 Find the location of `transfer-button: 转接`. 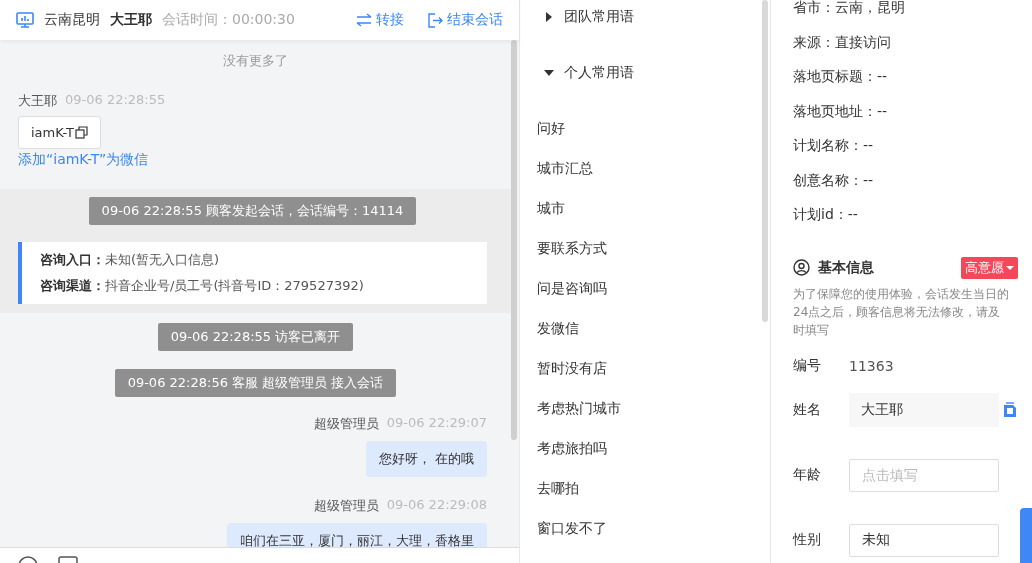

transfer-button: 转接 is located at coordinates (380, 20).